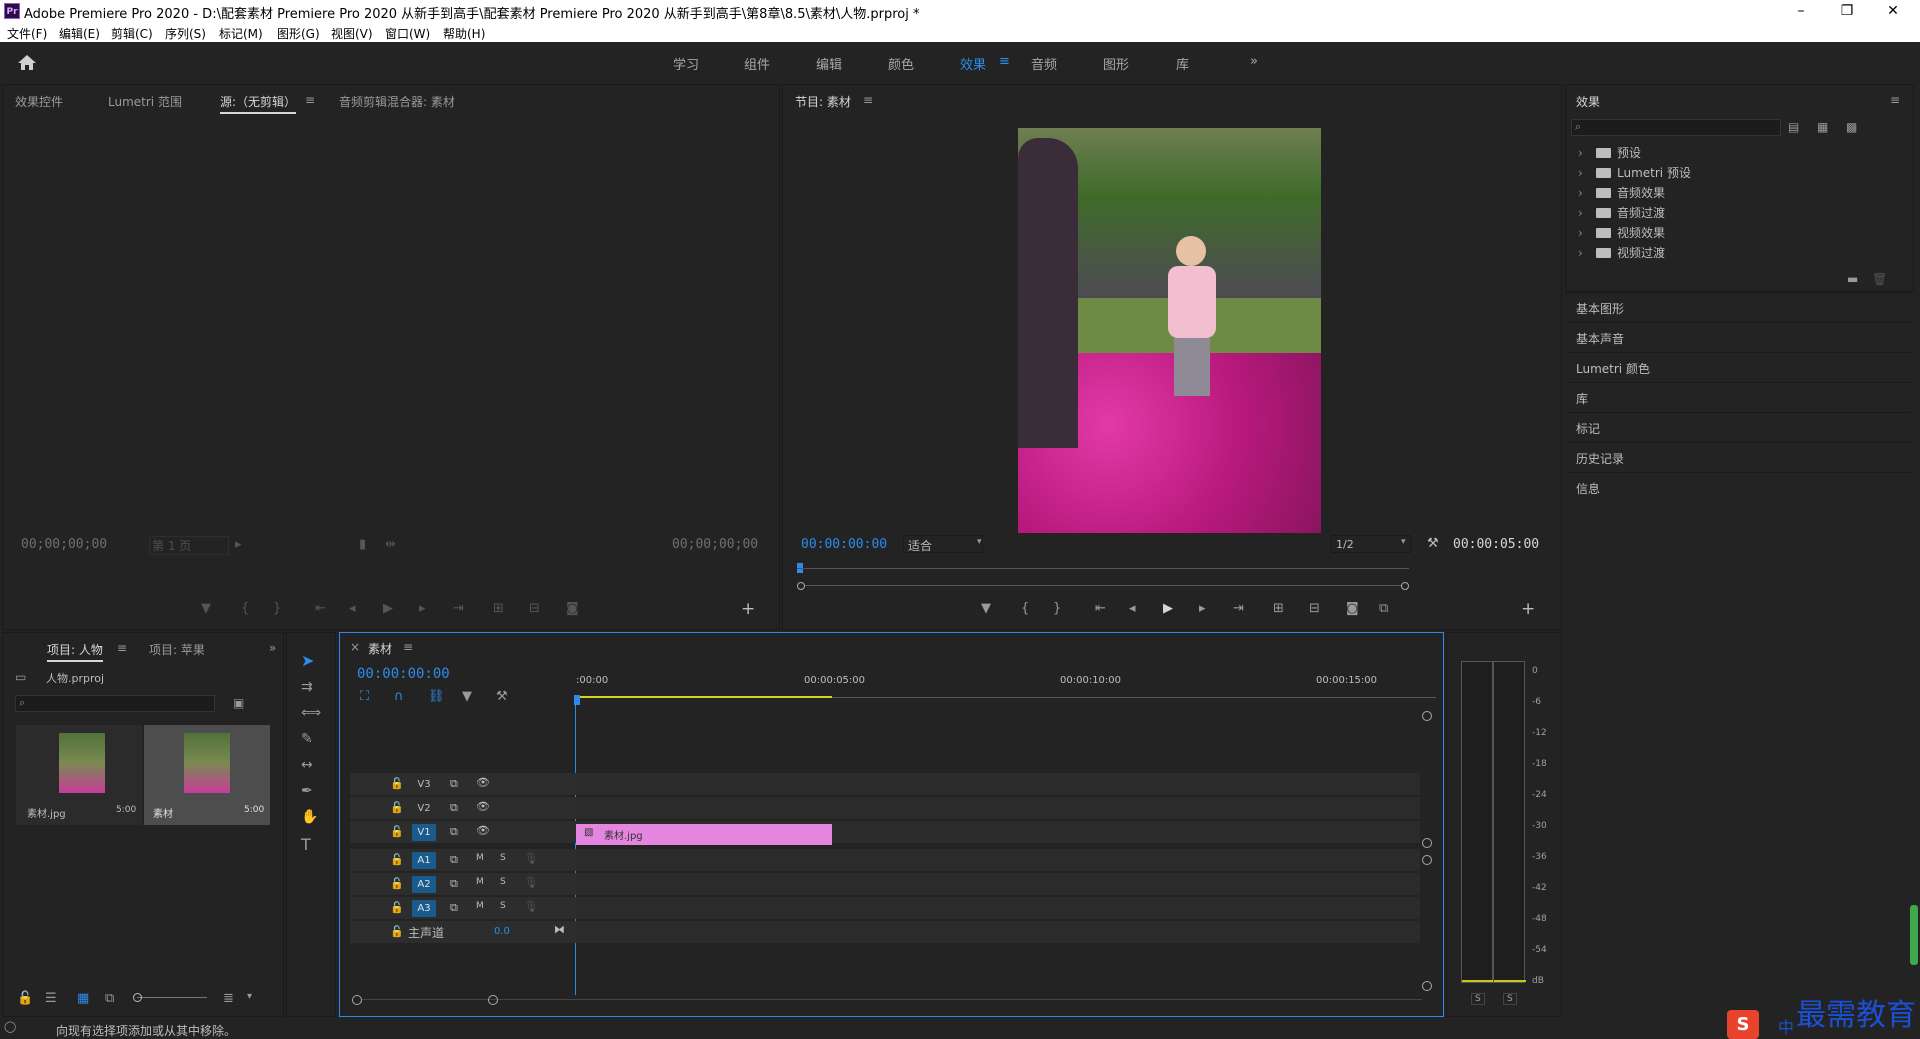 The image size is (1920, 1039). What do you see at coordinates (1057, 608) in the screenshot?
I see `program-mark-out-icon: }` at bounding box center [1057, 608].